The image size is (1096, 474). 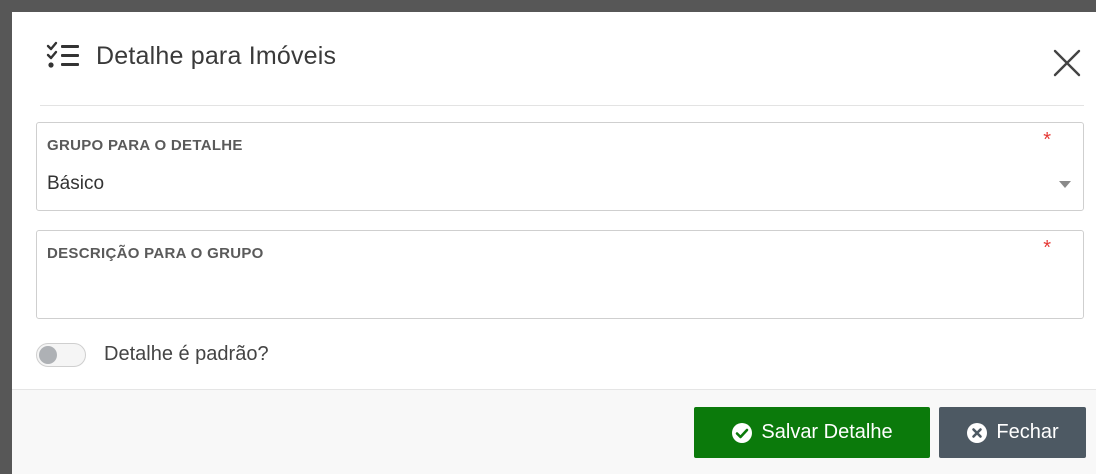 I want to click on times-circle-icon, so click(x=977, y=433).